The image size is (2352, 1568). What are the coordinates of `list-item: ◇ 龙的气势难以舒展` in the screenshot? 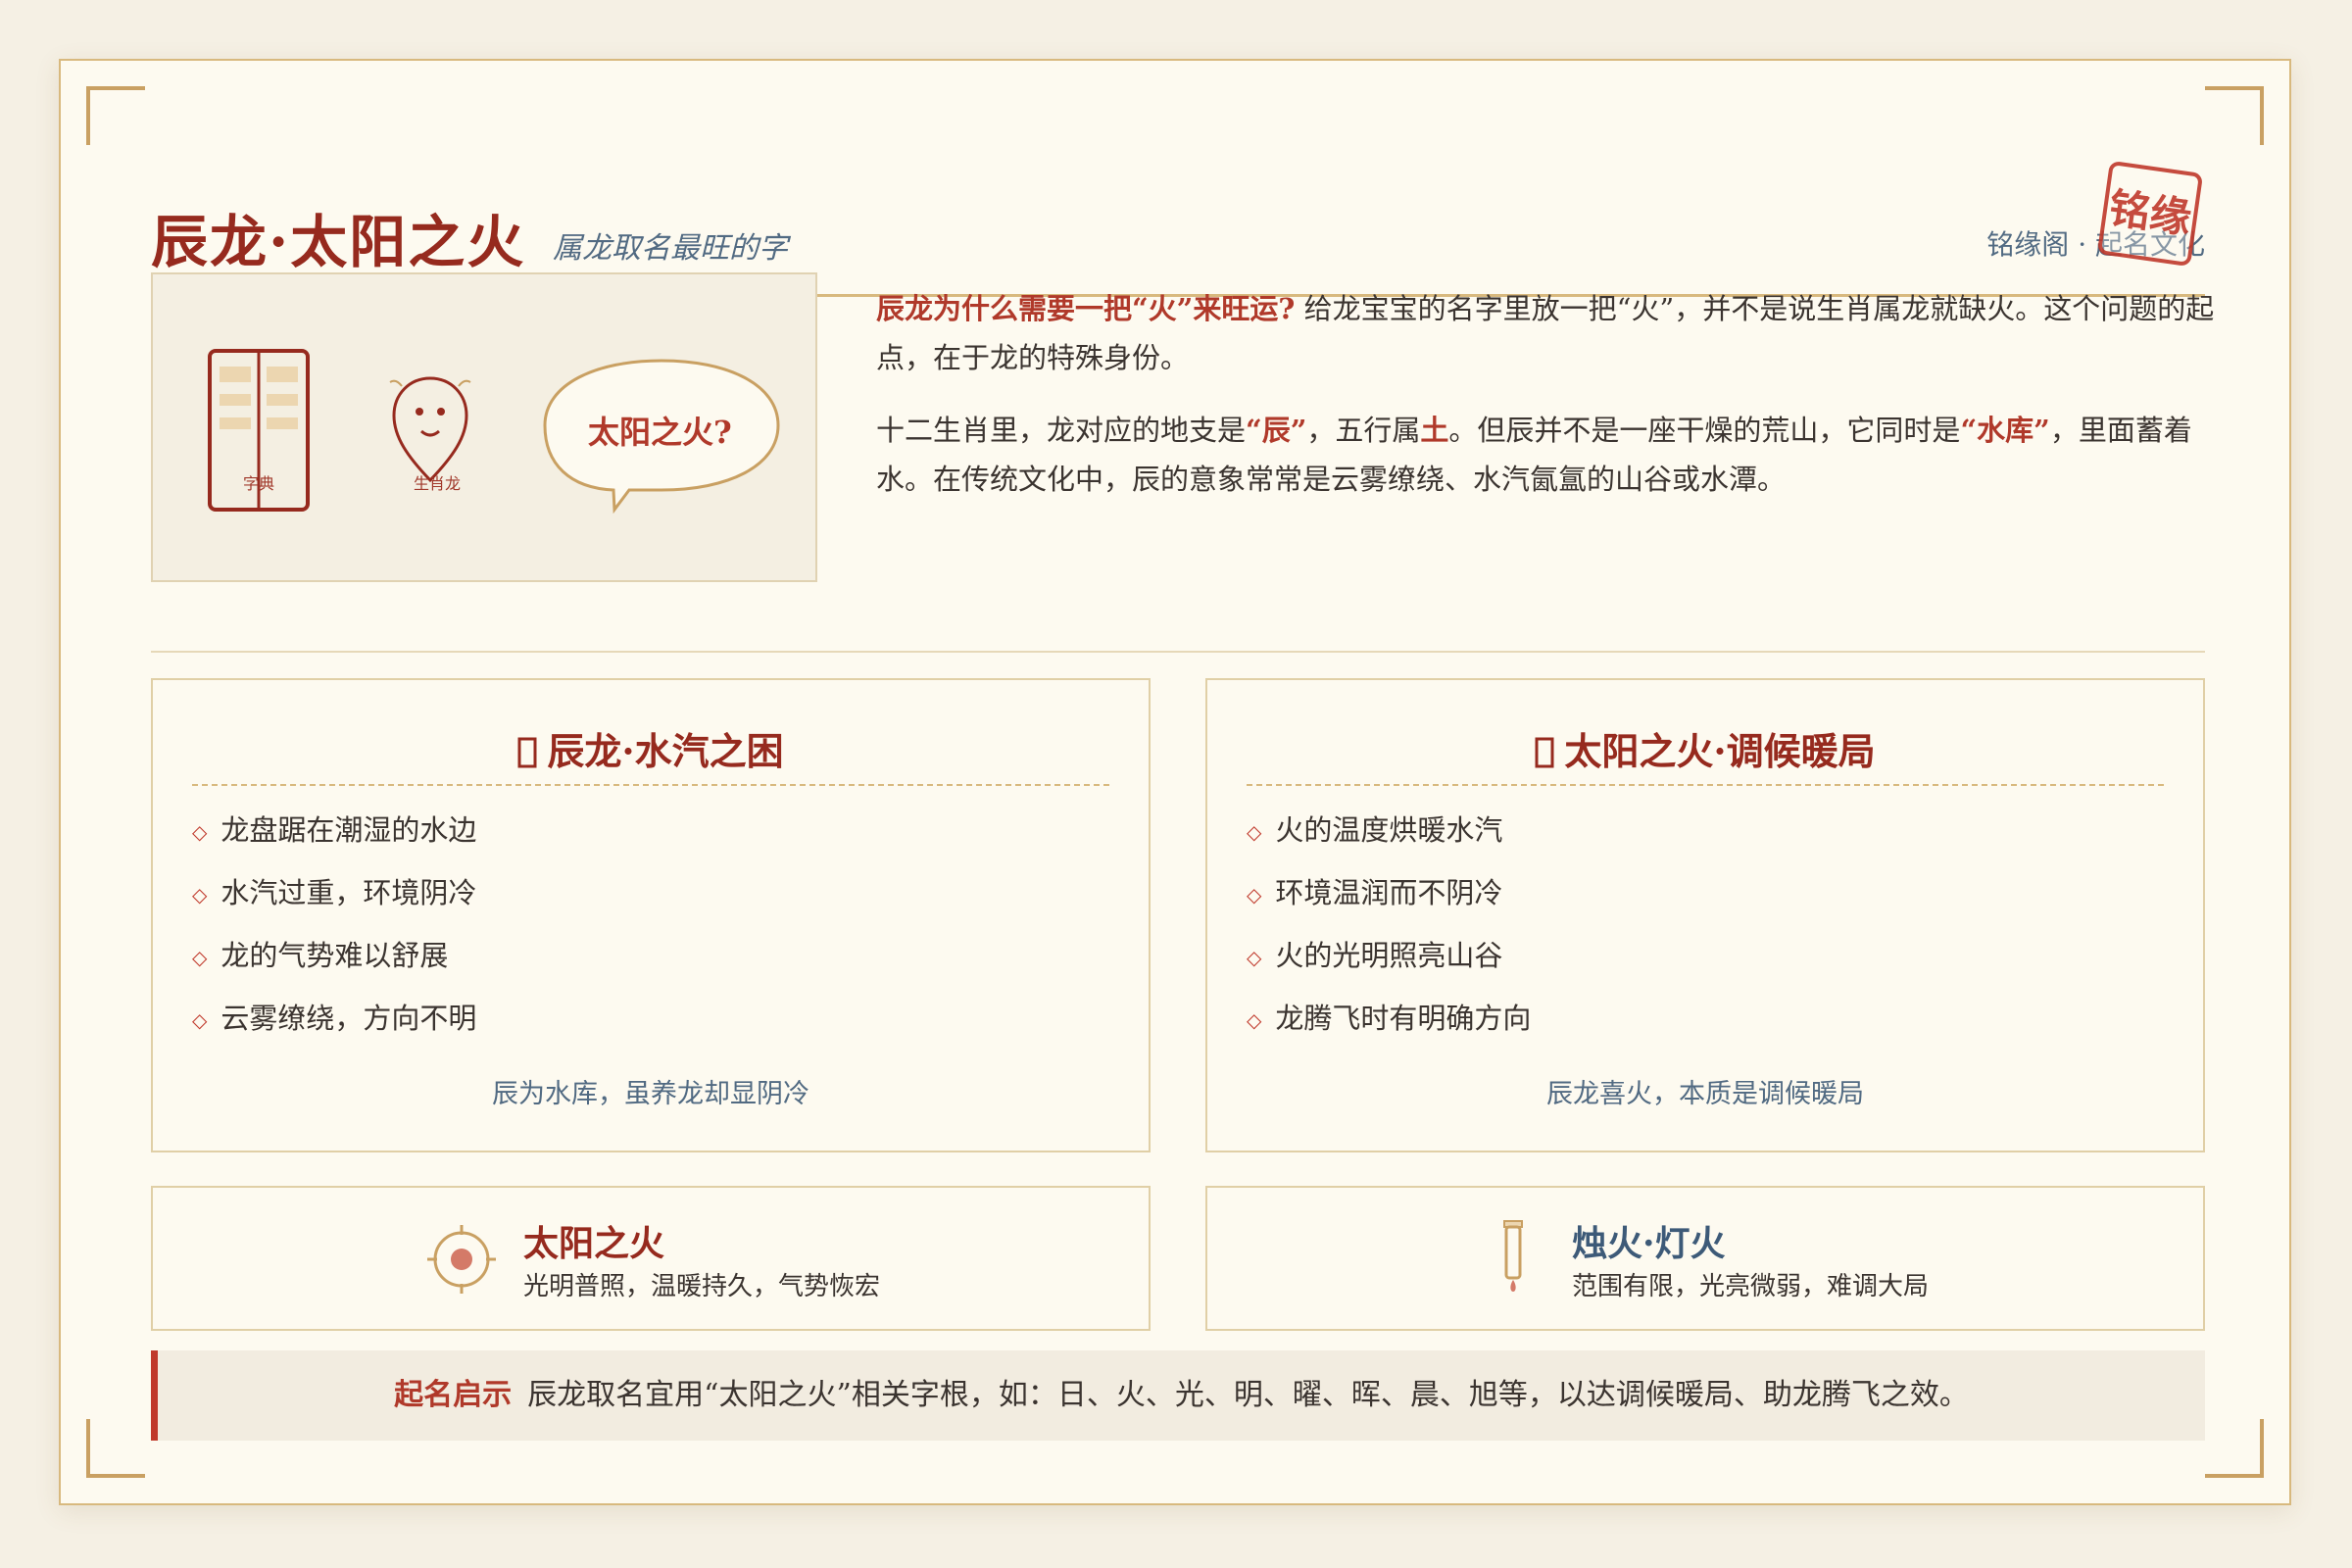 It's located at (334, 956).